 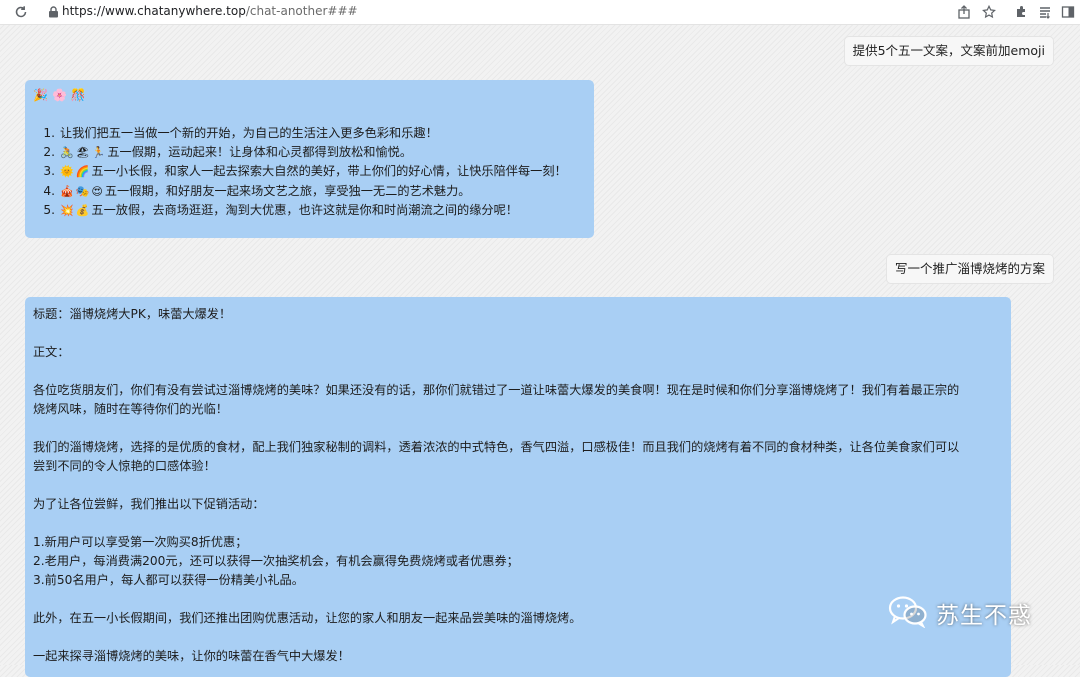 What do you see at coordinates (1045, 12) in the screenshot?
I see `reading-list-icon` at bounding box center [1045, 12].